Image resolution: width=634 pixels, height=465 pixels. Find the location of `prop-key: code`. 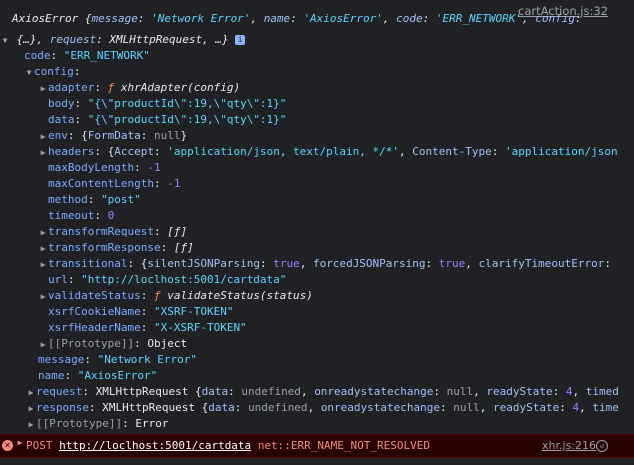

prop-key: code is located at coordinates (37, 55).